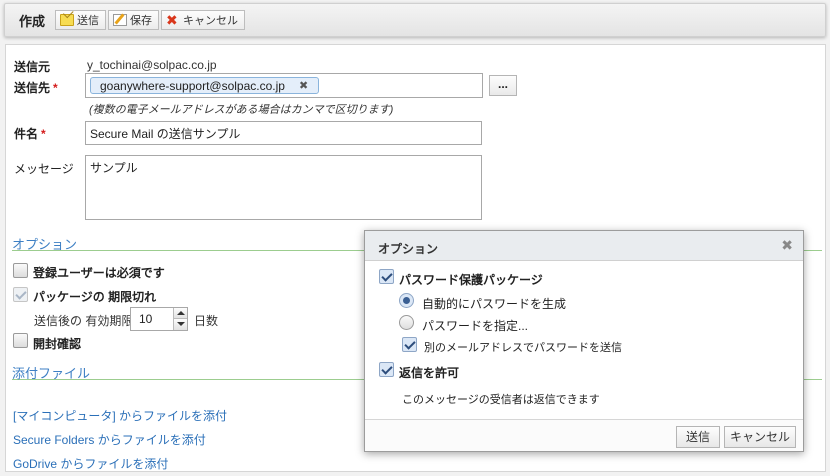 This screenshot has height=476, width=830. I want to click on auto-password-radio, so click(406, 300).